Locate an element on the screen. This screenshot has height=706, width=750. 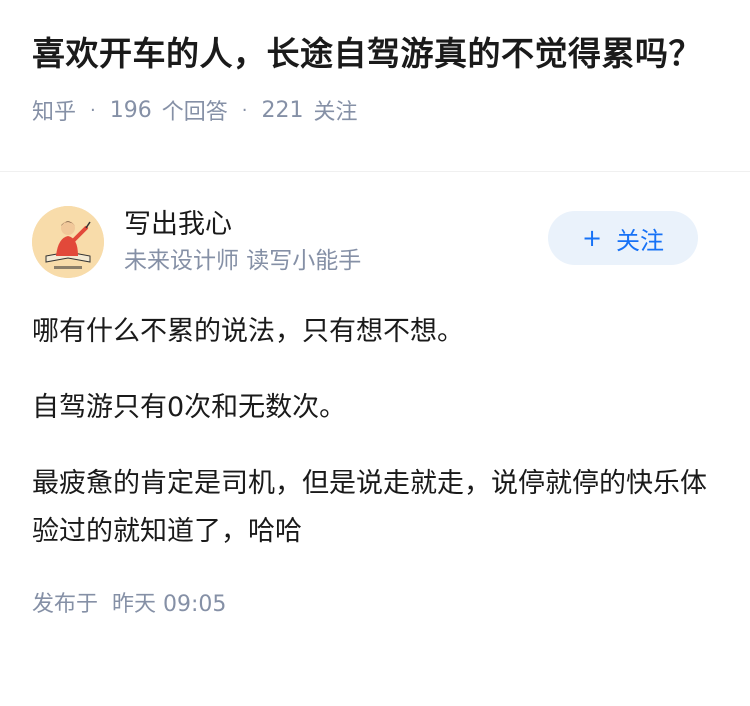
question-meta: 知乎 · 196 个回答 · 221 关注 is located at coordinates (375, 110).